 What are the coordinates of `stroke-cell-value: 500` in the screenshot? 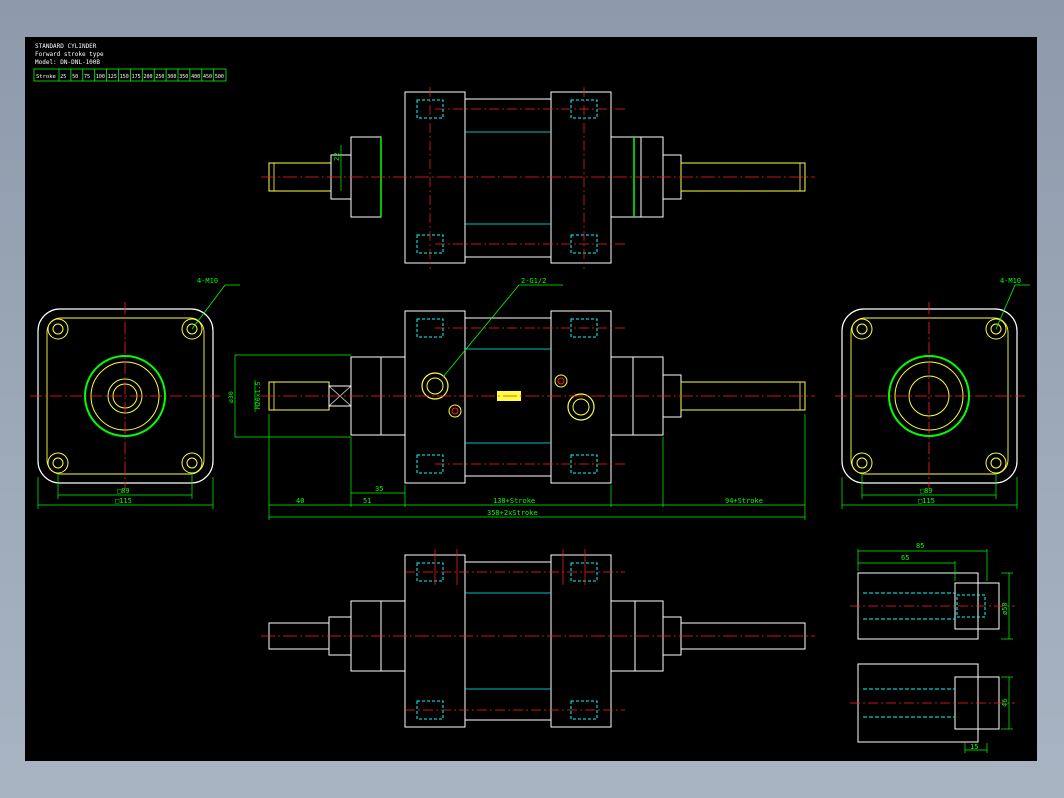 It's located at (219, 77).